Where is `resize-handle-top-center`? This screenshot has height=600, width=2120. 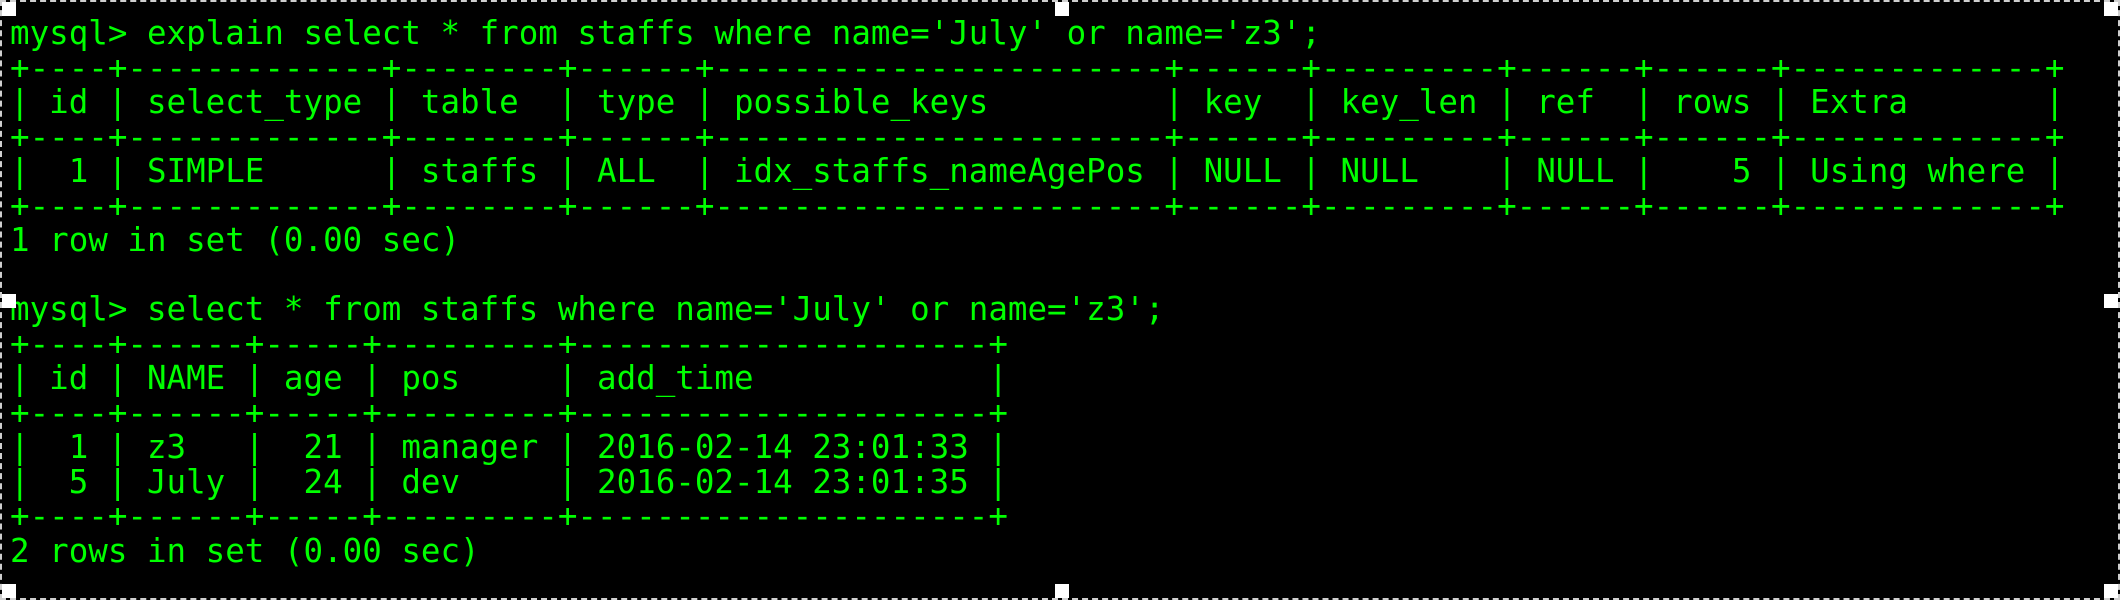 resize-handle-top-center is located at coordinates (1062, 9).